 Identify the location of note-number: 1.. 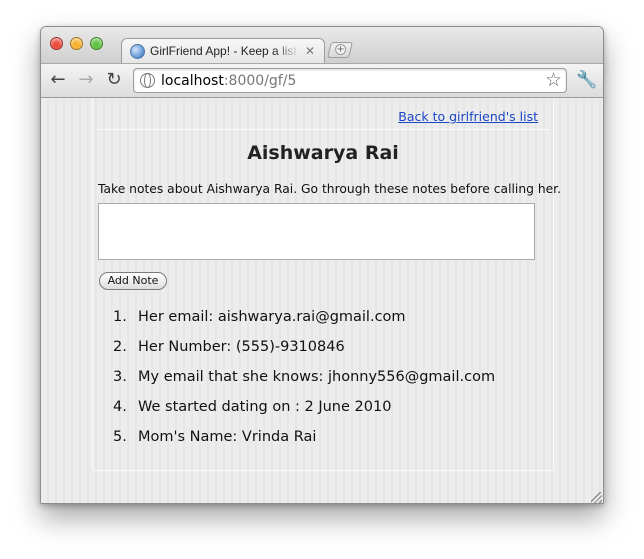
(120, 317).